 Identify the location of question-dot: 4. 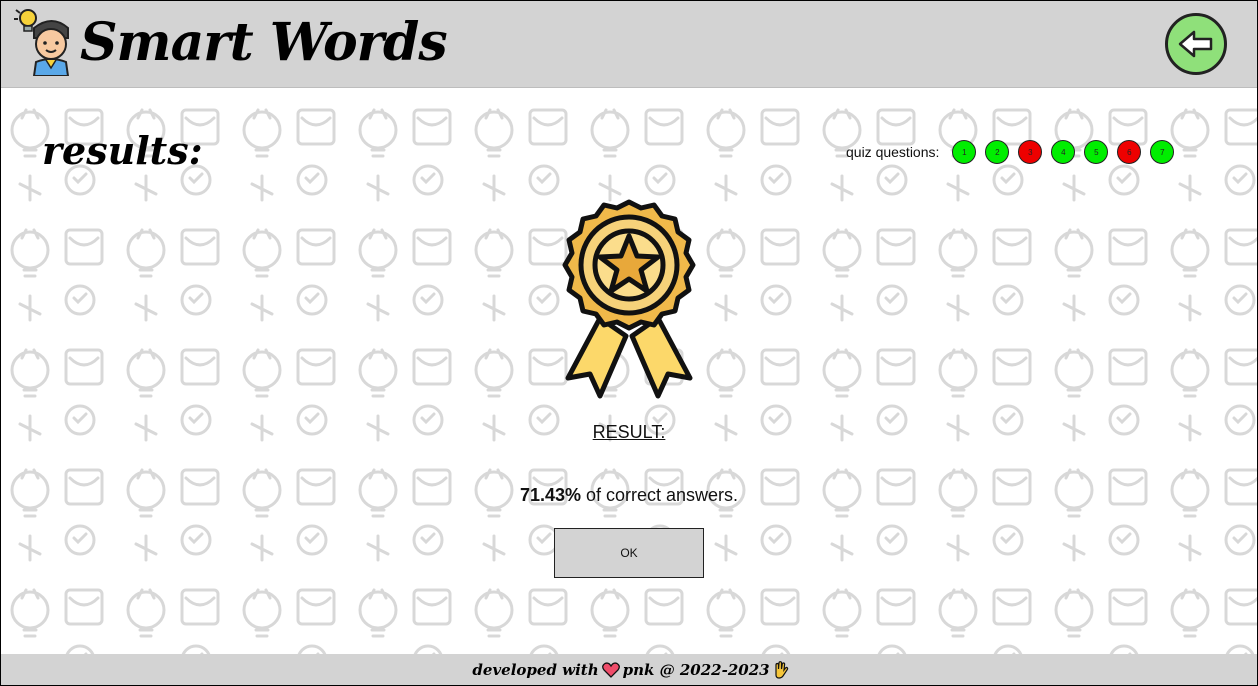
(1063, 152).